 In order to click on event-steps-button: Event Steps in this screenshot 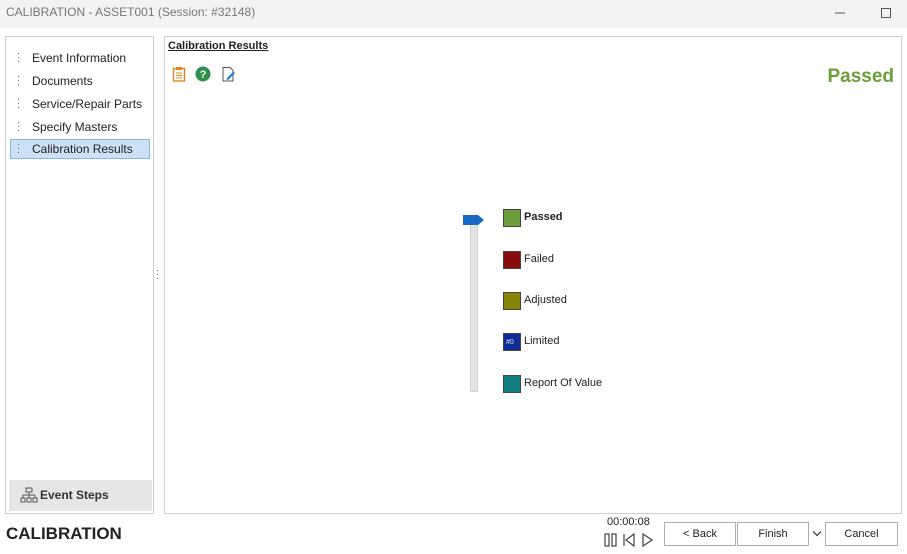, I will do `click(80, 495)`.